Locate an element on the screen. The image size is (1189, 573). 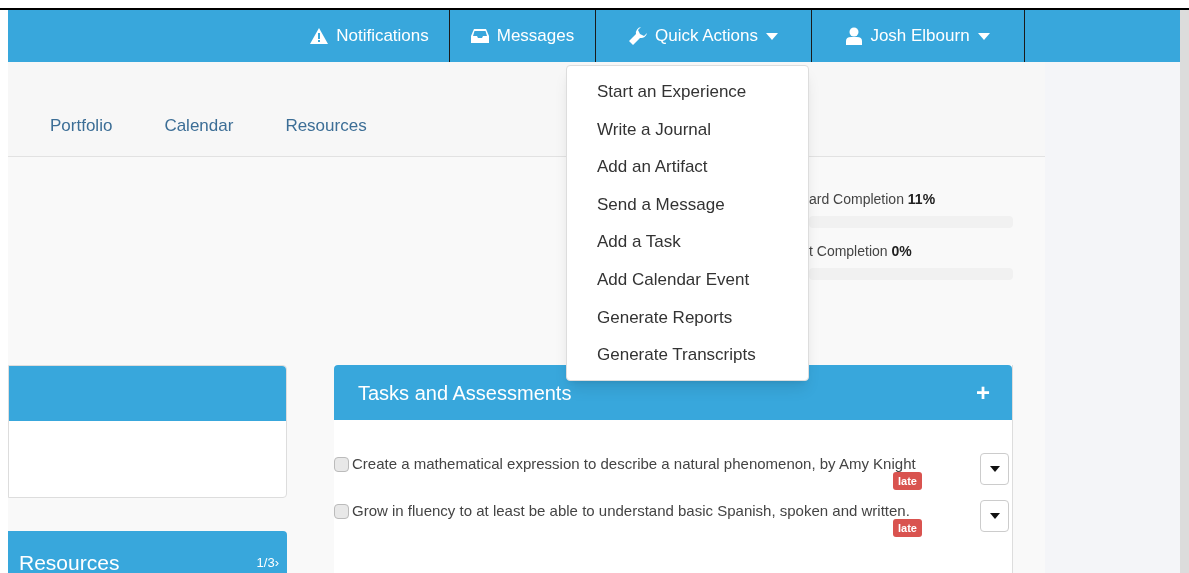
pager: 1/3› is located at coordinates (267, 563).